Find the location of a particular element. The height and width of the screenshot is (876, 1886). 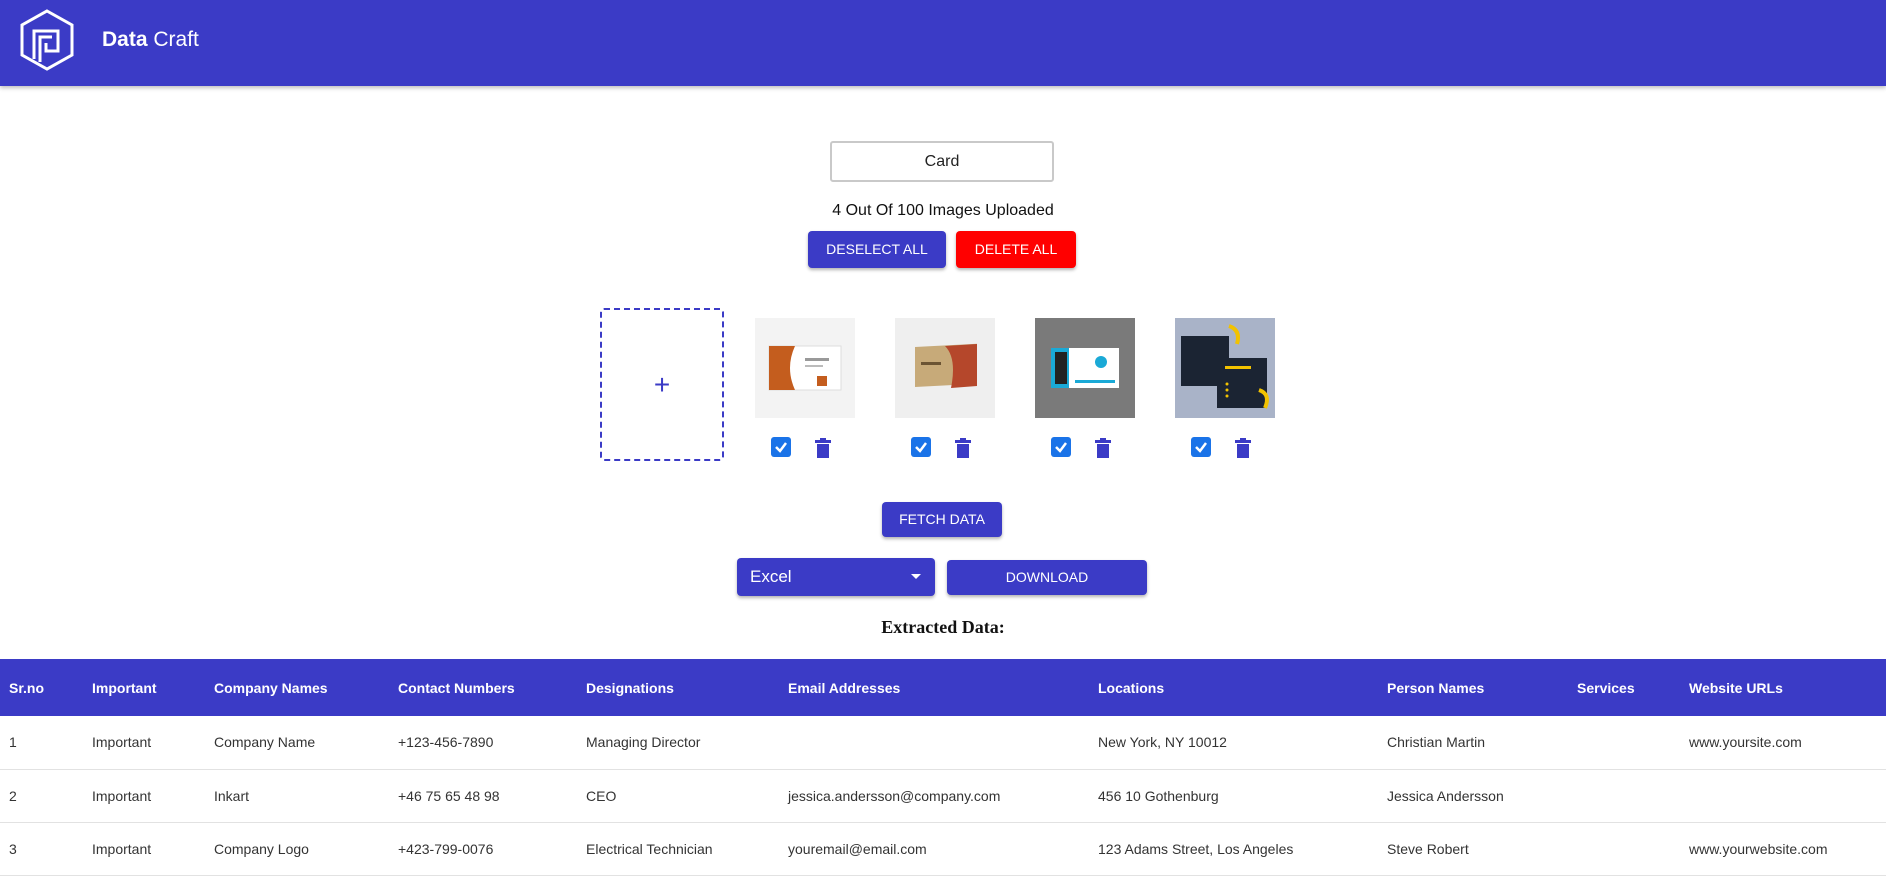

add-image-tile: + is located at coordinates (662, 384).